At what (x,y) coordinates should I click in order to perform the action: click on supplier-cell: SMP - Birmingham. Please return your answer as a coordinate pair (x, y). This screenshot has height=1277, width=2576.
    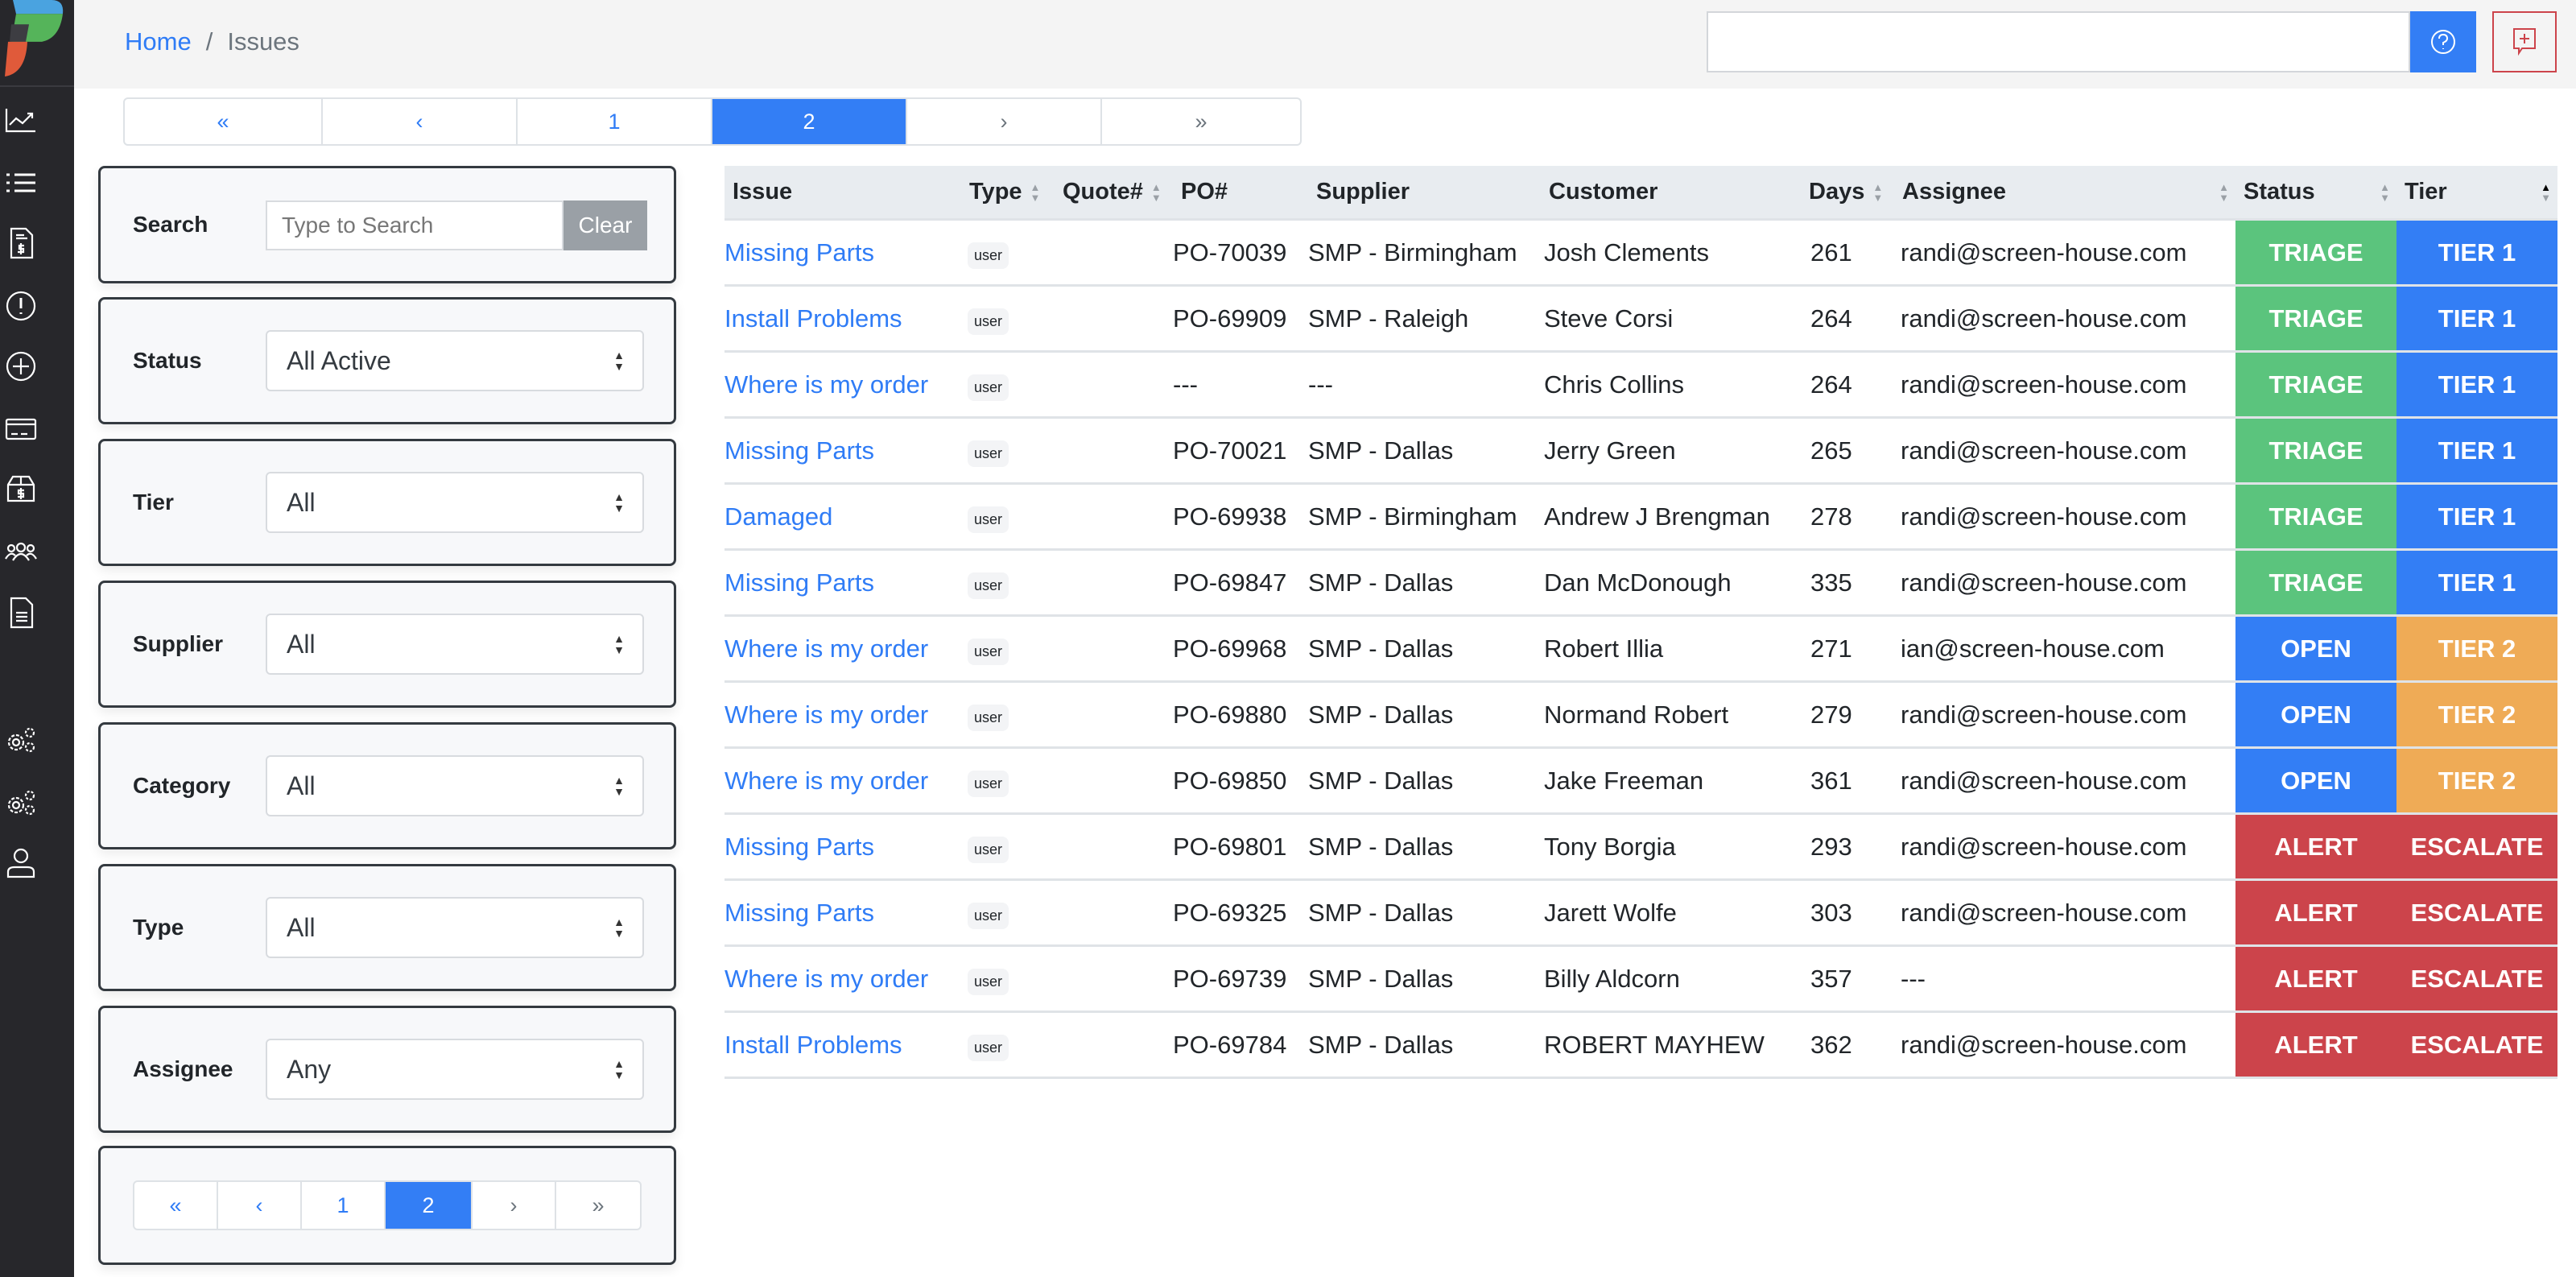
    Looking at the image, I should click on (1412, 252).